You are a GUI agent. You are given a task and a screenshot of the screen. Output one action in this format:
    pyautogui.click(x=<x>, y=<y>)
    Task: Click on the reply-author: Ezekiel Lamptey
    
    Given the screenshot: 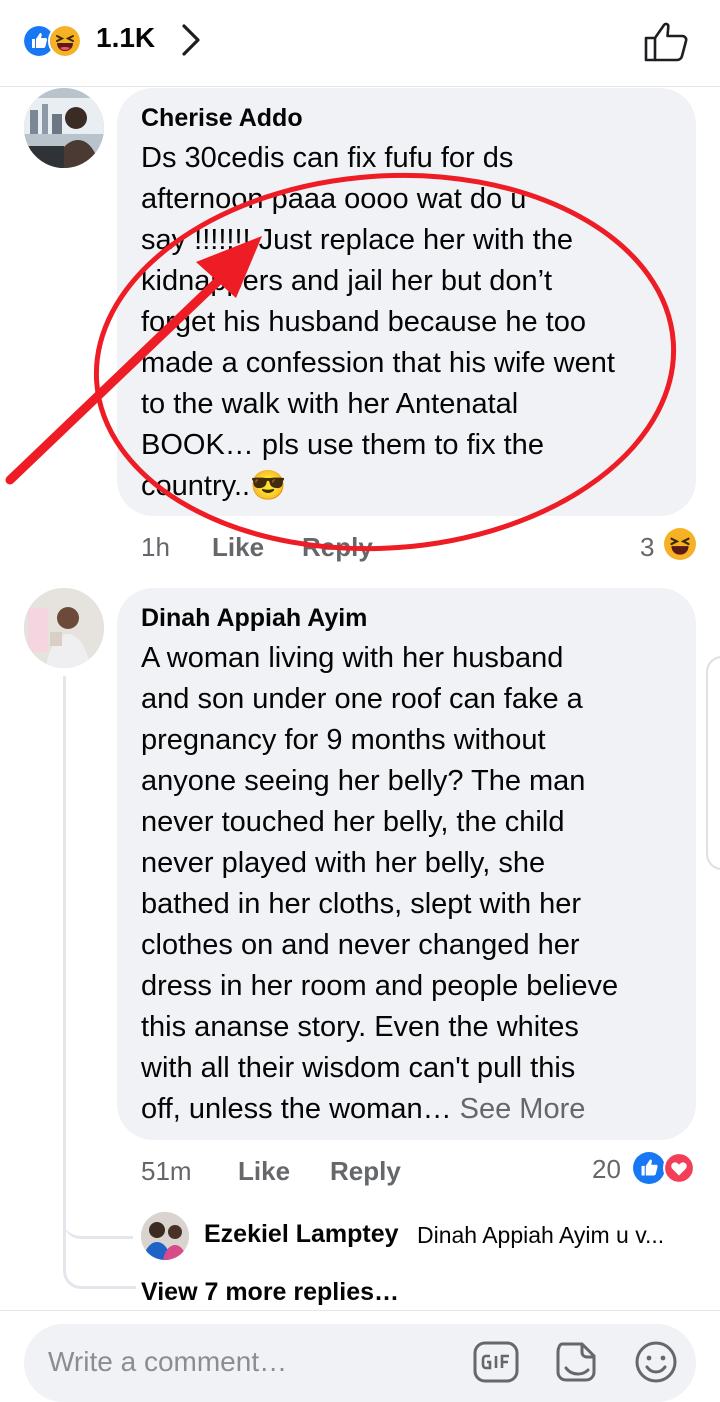 What is the action you would take?
    pyautogui.click(x=301, y=1234)
    